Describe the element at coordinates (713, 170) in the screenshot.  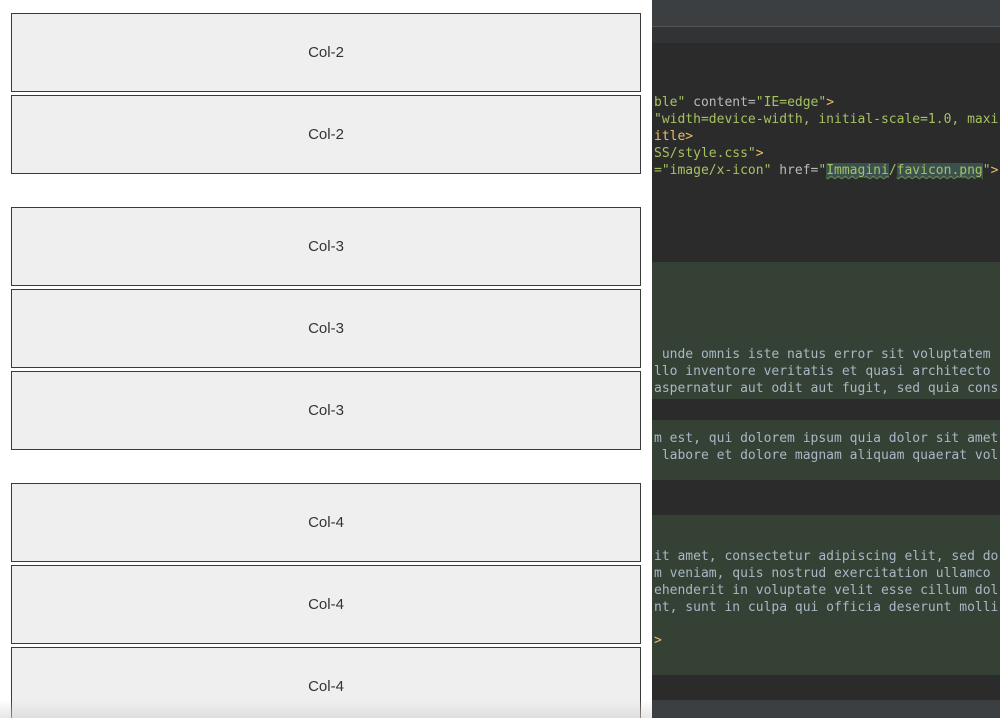
I see `code-token: ="image/x-icon"` at that location.